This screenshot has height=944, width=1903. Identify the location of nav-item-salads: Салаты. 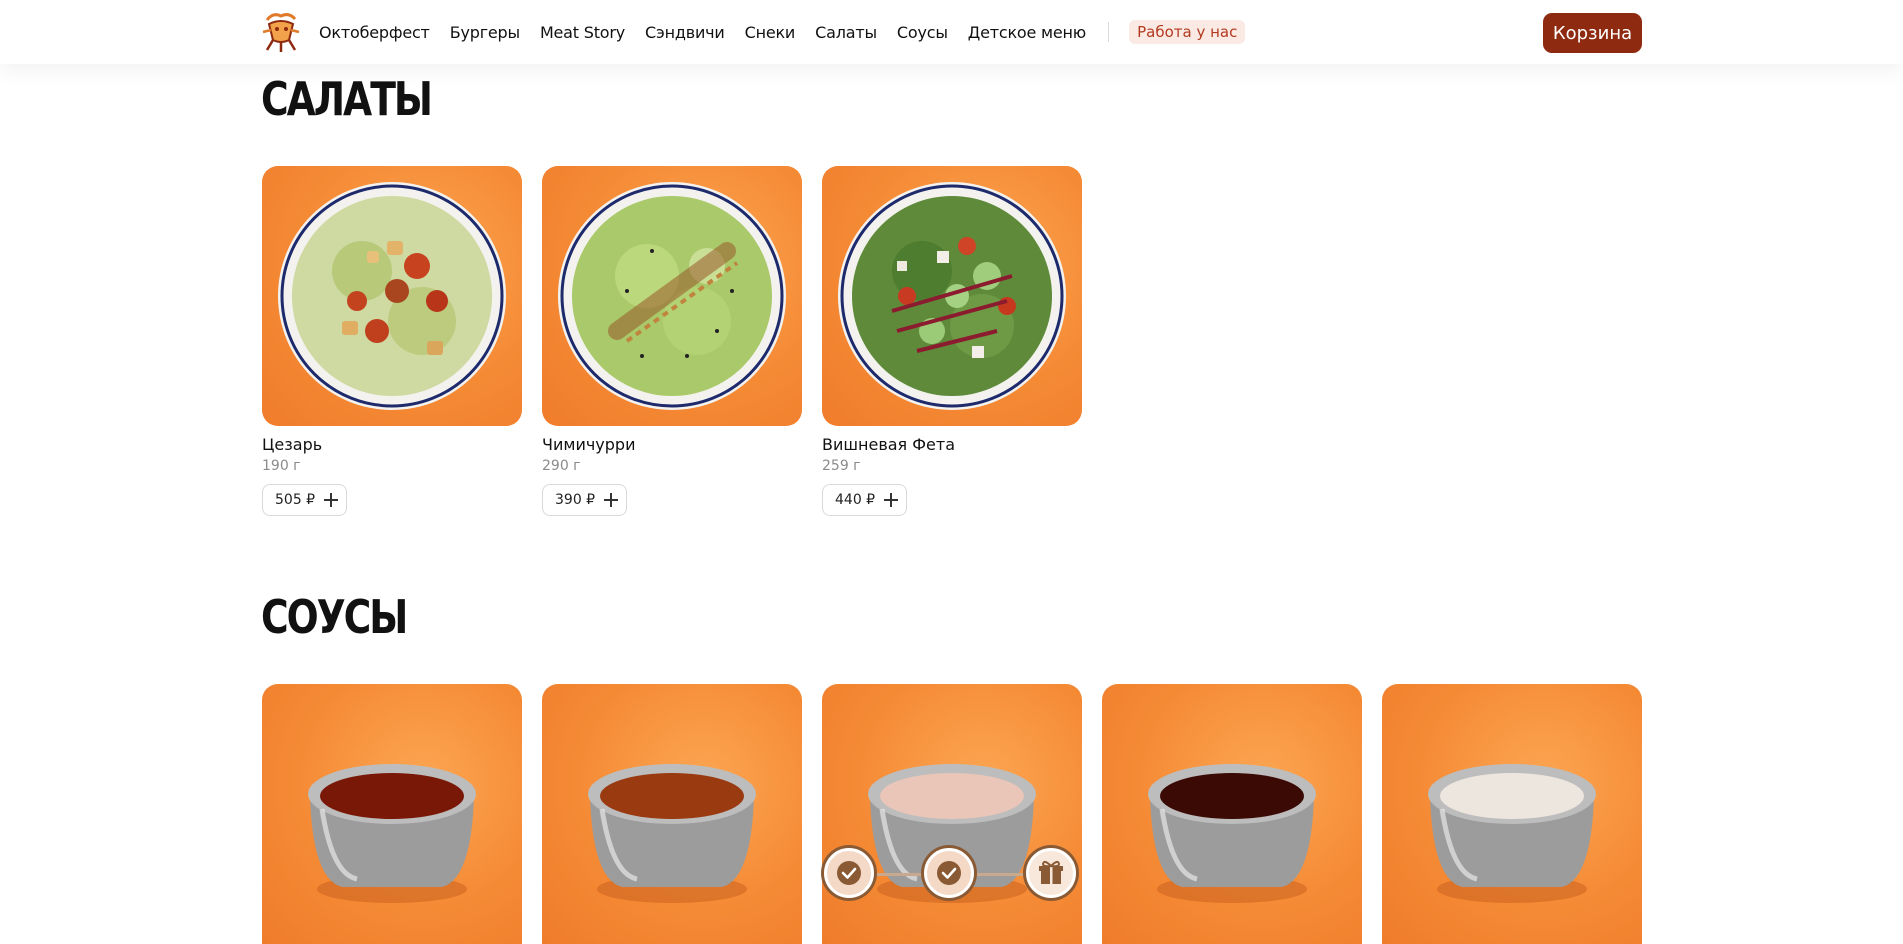
(846, 32).